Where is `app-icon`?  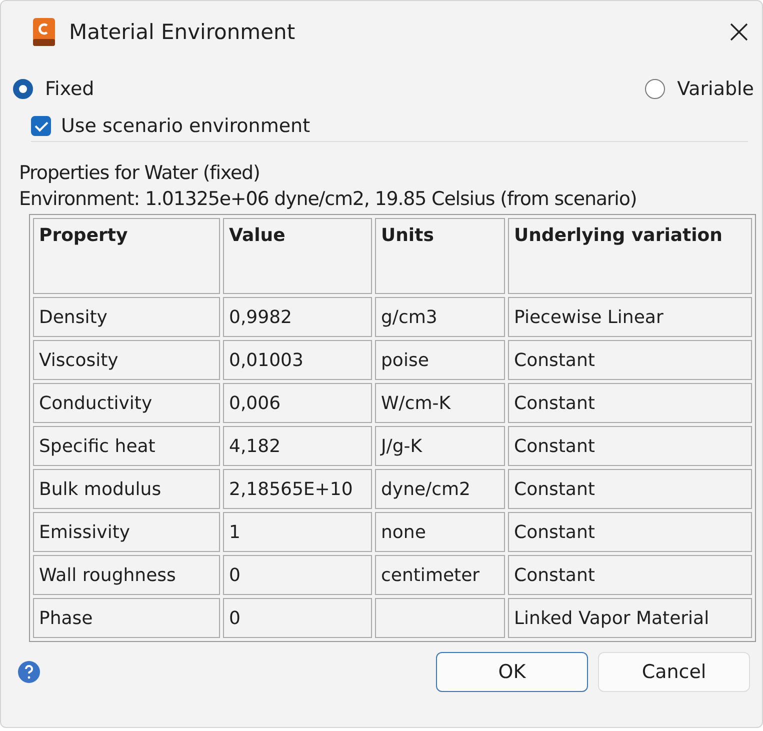 app-icon is located at coordinates (44, 32).